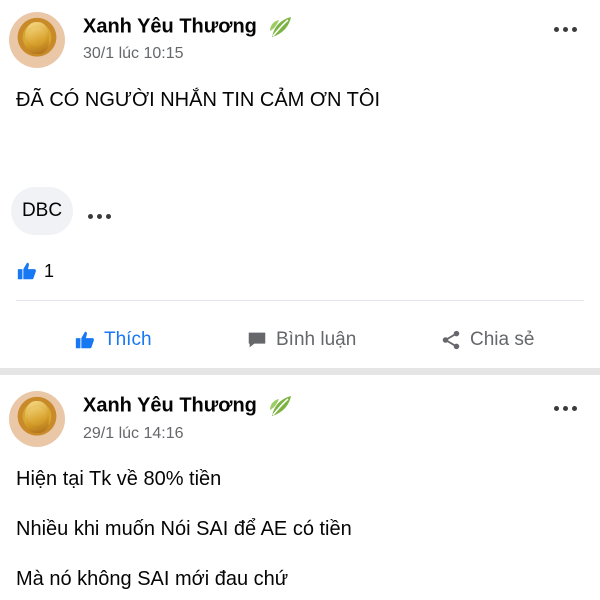 Image resolution: width=600 pixels, height=600 pixels. I want to click on comment-more-icon, so click(101, 212).